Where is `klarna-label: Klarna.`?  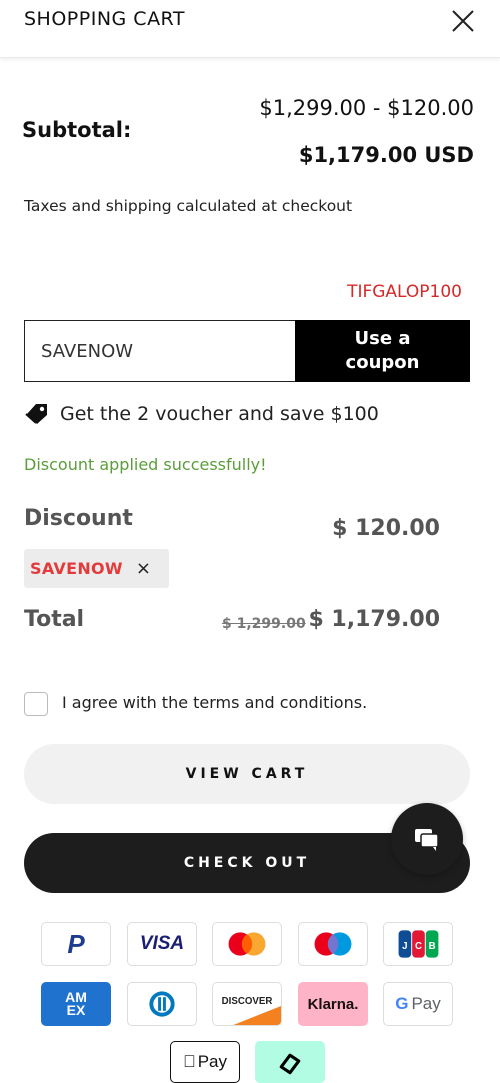
klarna-label: Klarna. is located at coordinates (333, 1004).